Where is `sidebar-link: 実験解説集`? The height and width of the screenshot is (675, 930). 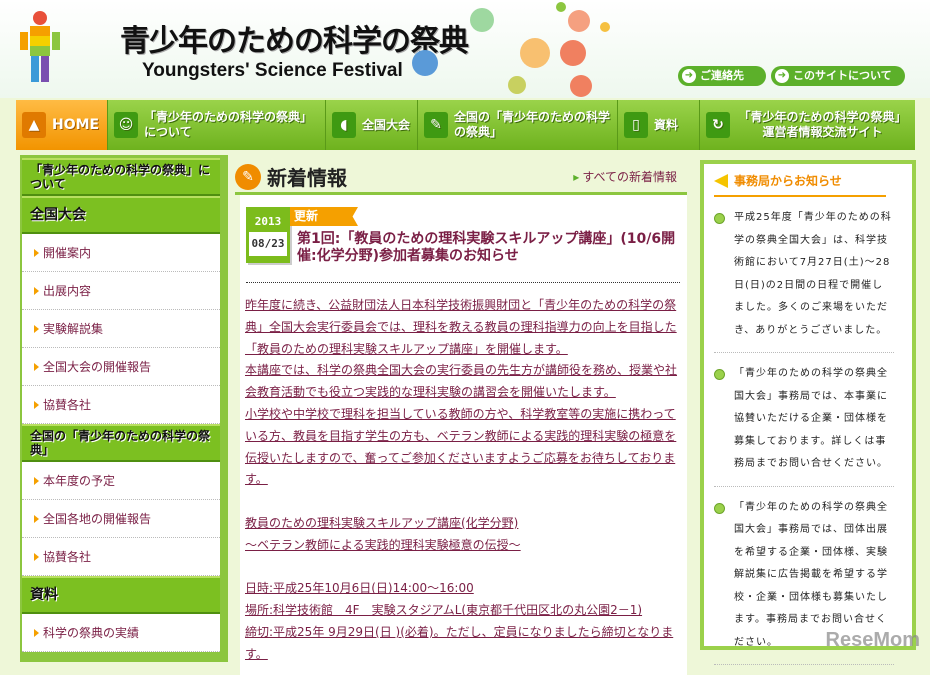 sidebar-link: 実験解説集 is located at coordinates (73, 328).